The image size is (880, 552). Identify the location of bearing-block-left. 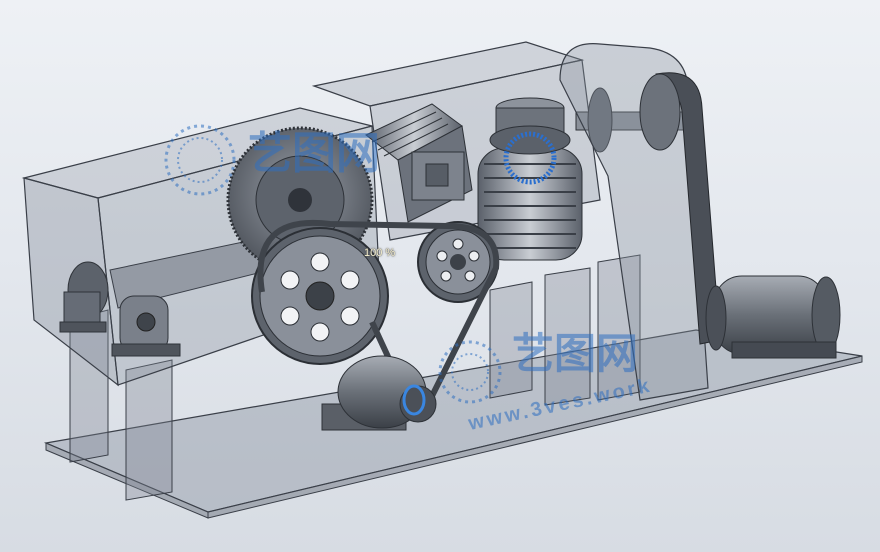
(83, 312).